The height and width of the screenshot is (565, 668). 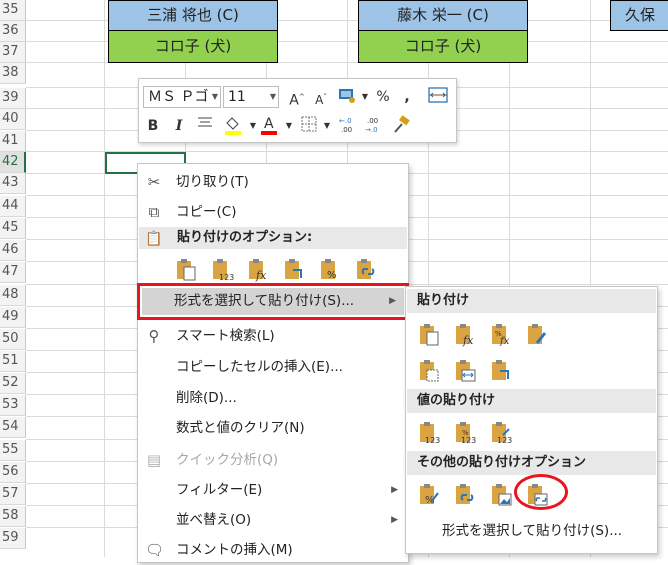 What do you see at coordinates (429, 371) in the screenshot?
I see `paste-no-borders-icon` at bounding box center [429, 371].